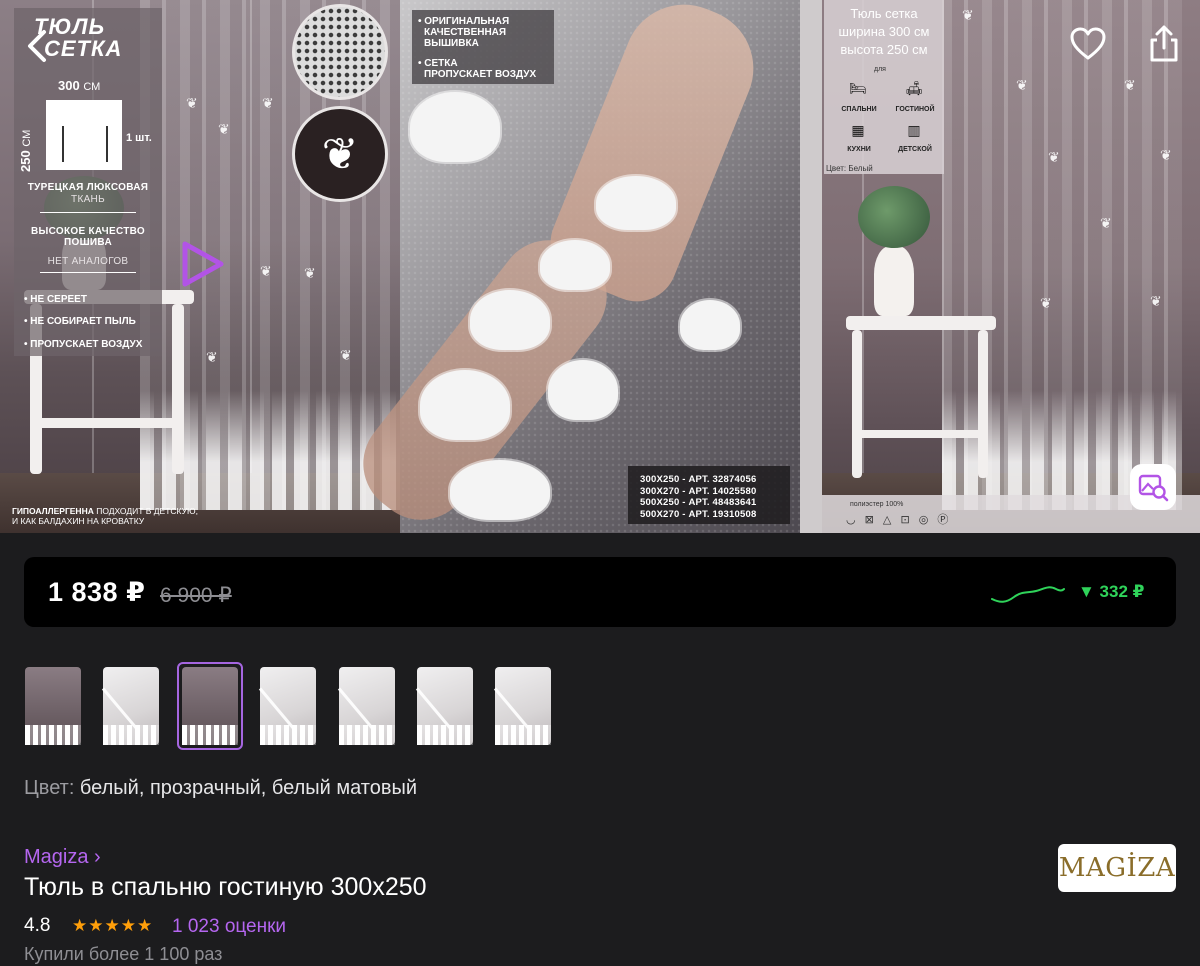 The height and width of the screenshot is (966, 1200). What do you see at coordinates (1111, 591) in the screenshot?
I see `price-drop: ▼ 332 ₽` at bounding box center [1111, 591].